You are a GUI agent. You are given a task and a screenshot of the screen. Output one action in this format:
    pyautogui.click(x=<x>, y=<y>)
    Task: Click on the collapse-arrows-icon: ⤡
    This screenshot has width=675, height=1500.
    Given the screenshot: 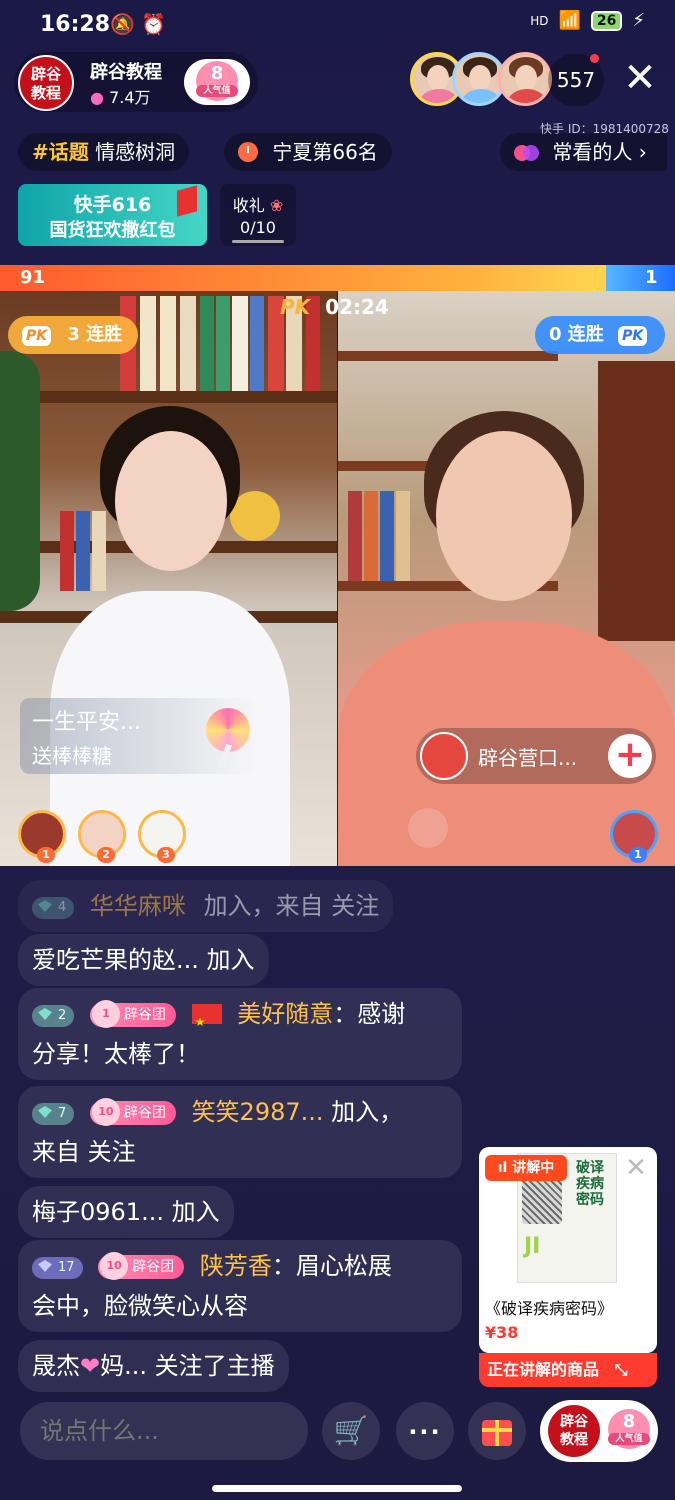 What is the action you would take?
    pyautogui.click(x=621, y=1369)
    